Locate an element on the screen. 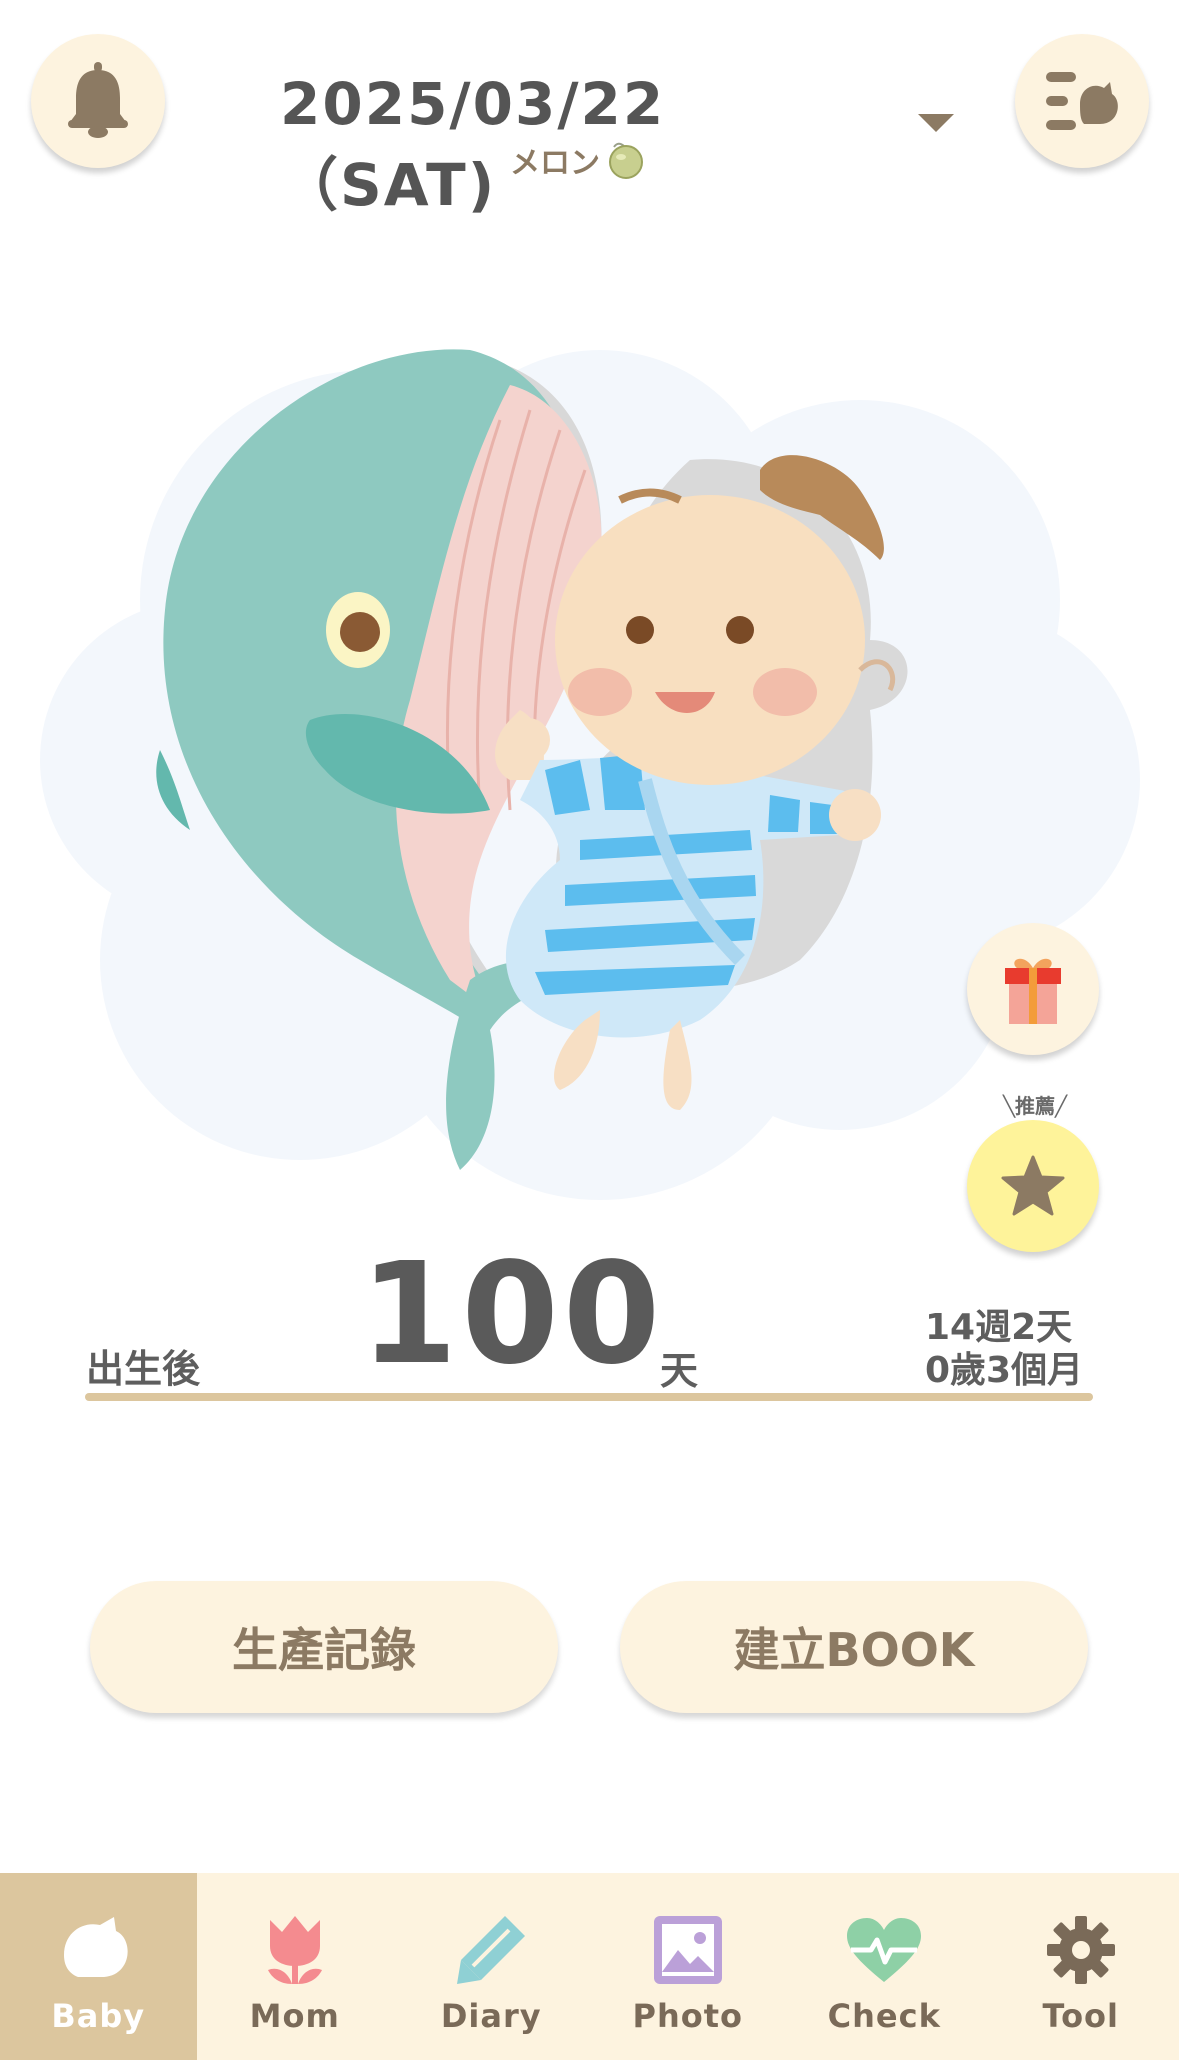  days-unit: 天 is located at coordinates (679, 1371).